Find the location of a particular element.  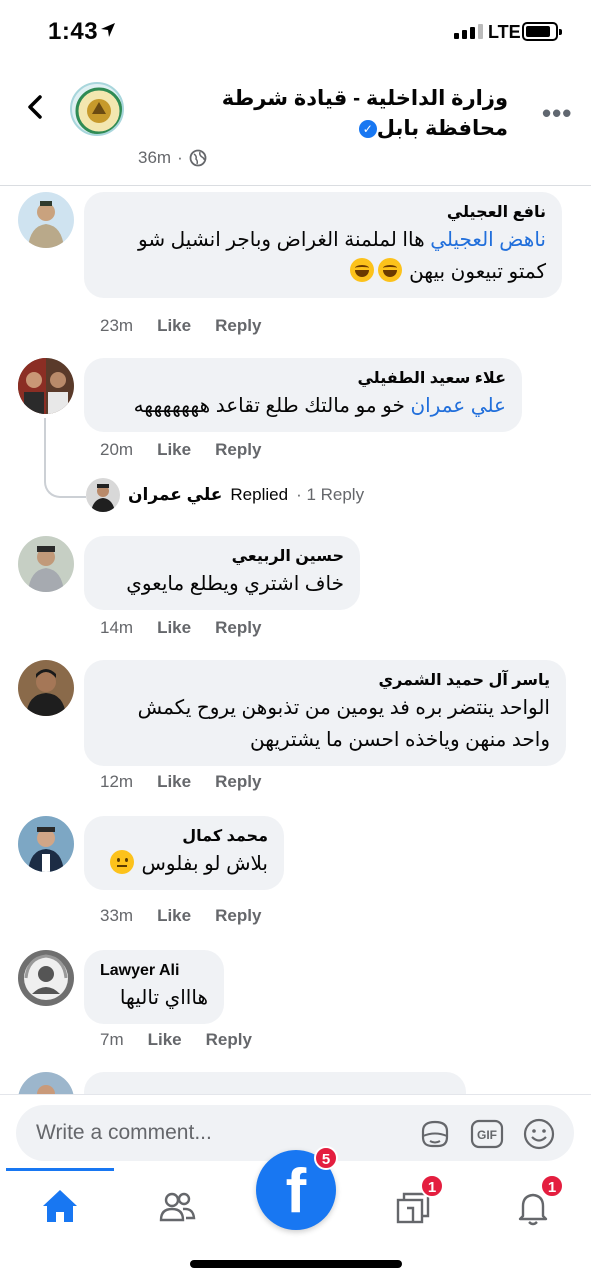

comment-actions: 33m Like Reply is located at coordinates (180, 916).